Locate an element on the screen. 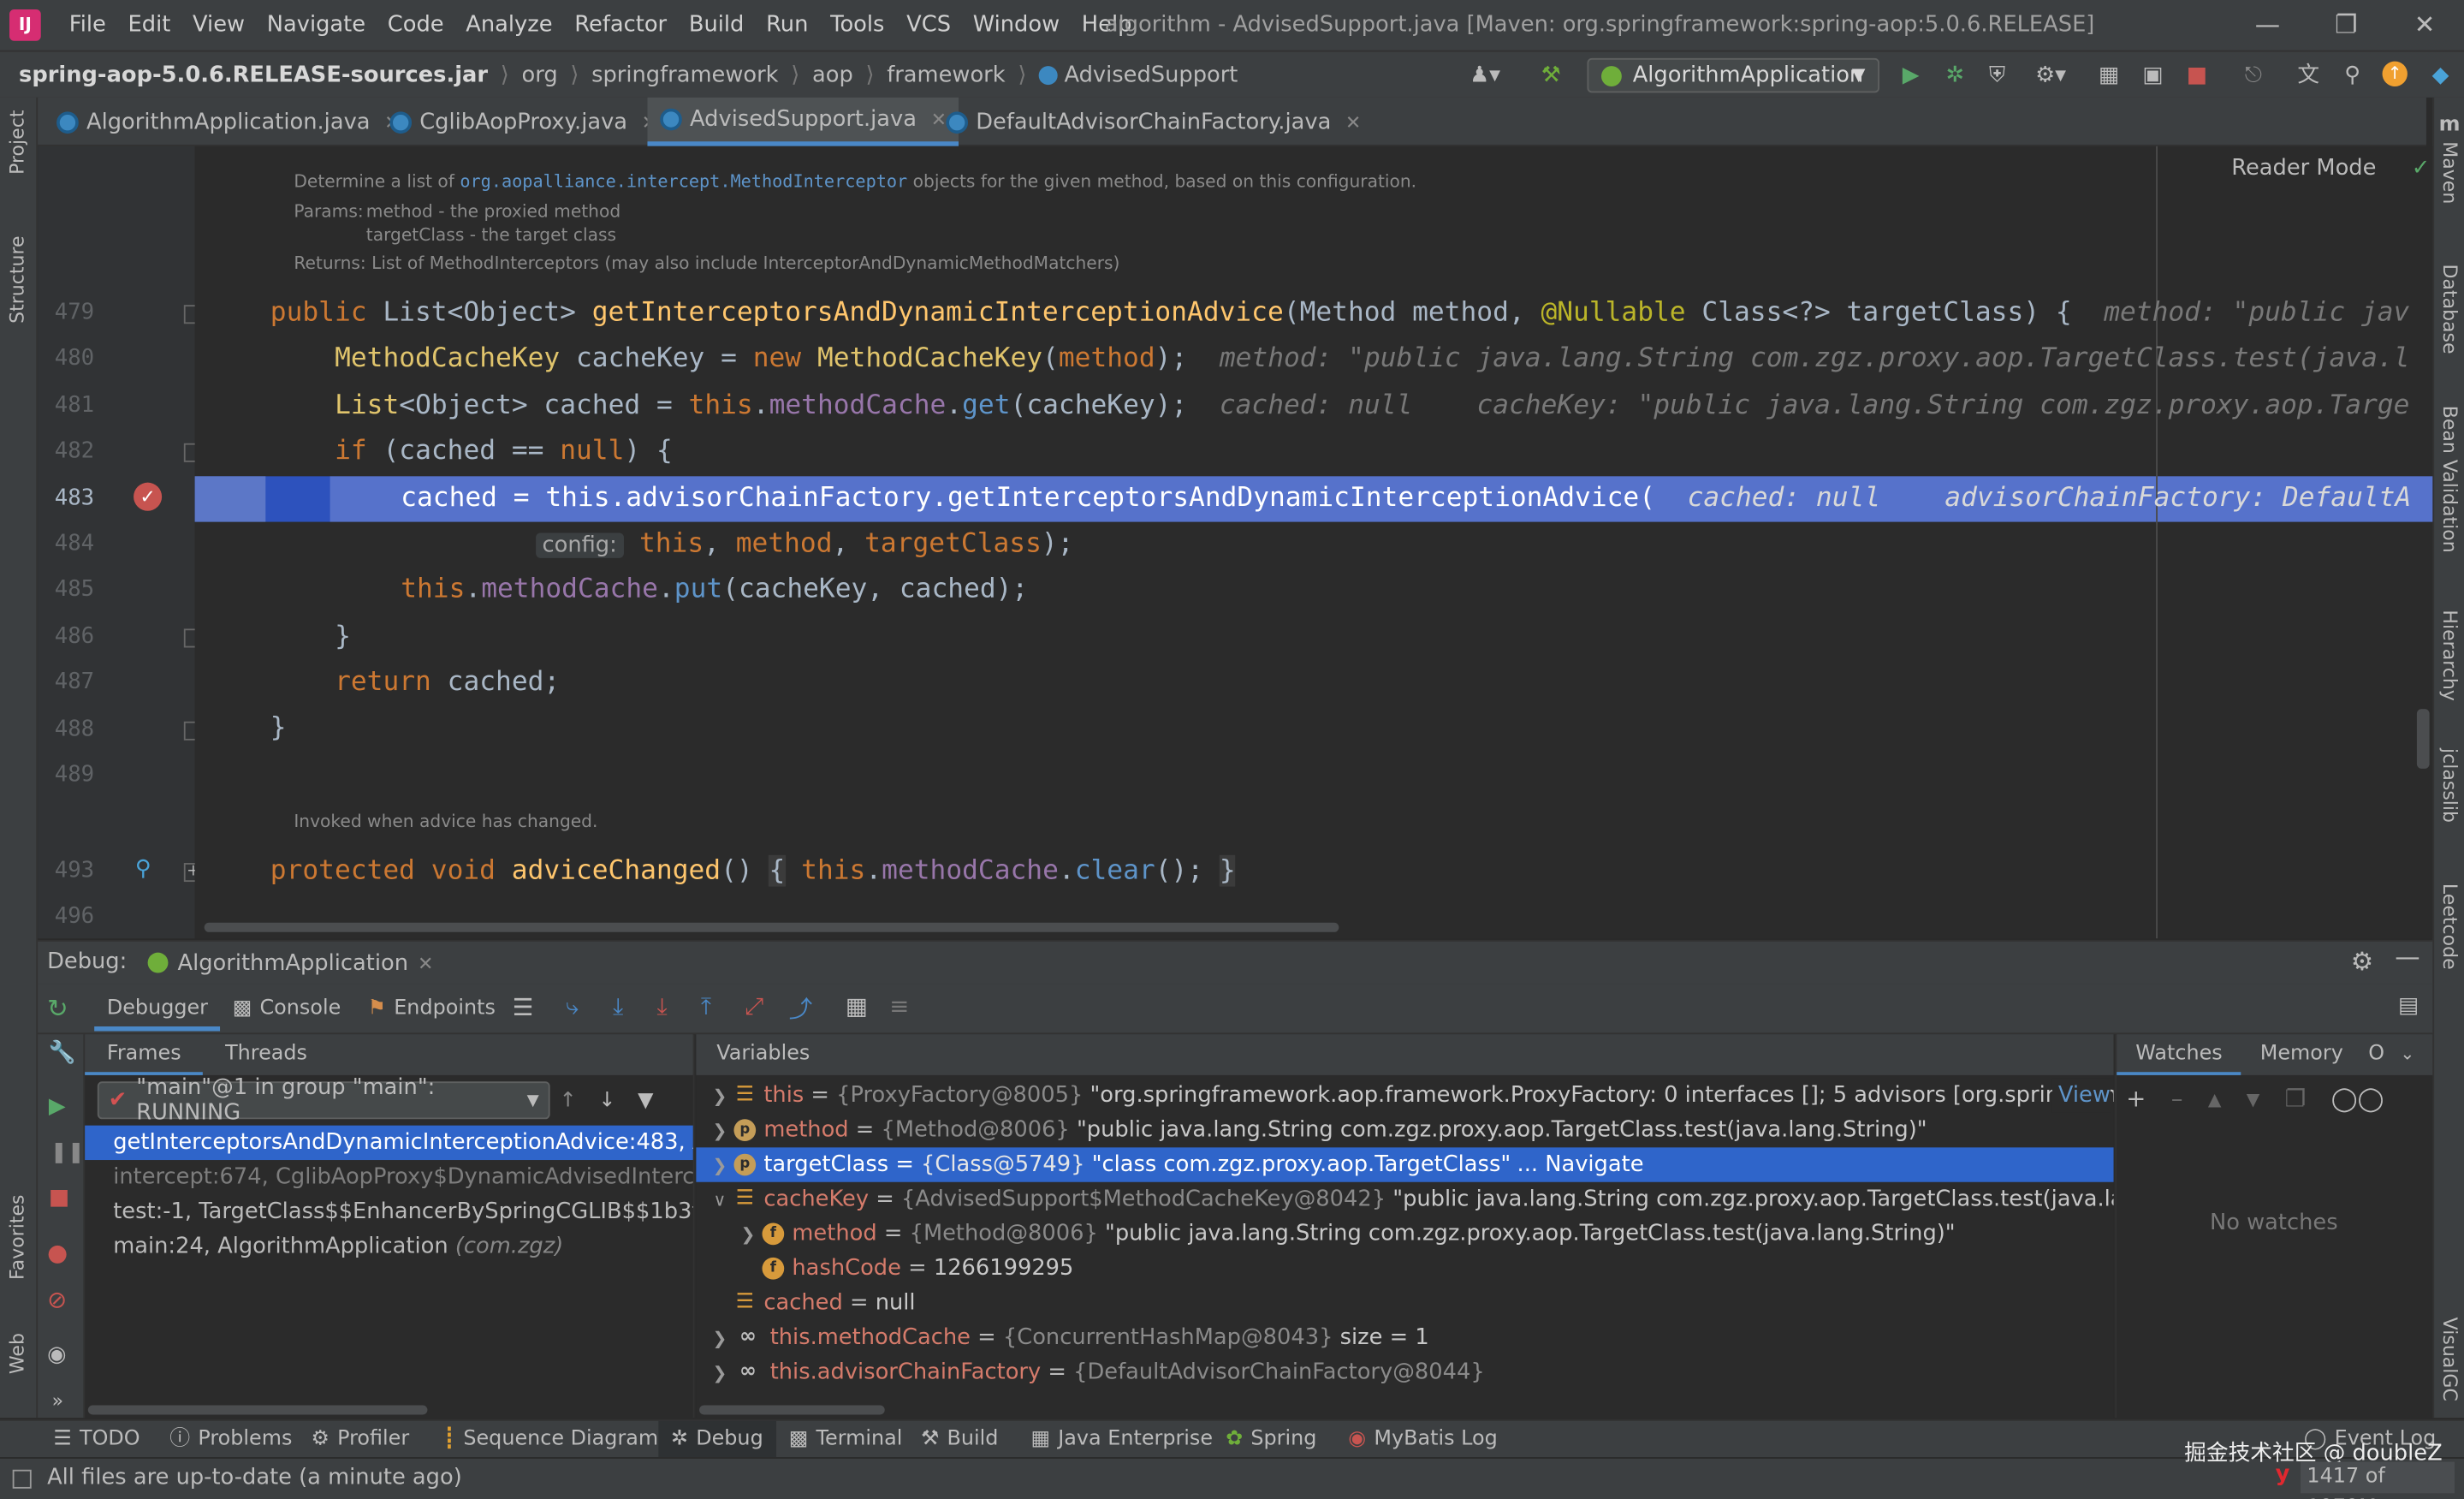 This screenshot has height=1499, width=2464. pause-icon: ❚❚ is located at coordinates (67, 1153).